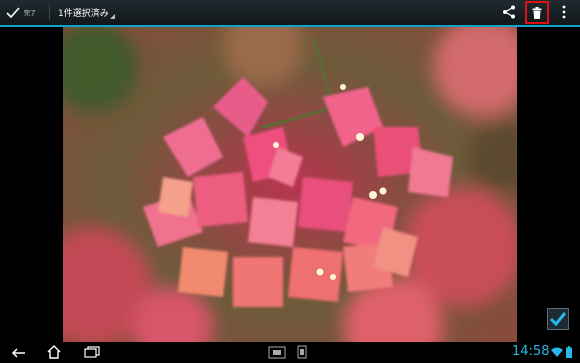 The image size is (580, 363). I want to click on home-icon, so click(54, 352).